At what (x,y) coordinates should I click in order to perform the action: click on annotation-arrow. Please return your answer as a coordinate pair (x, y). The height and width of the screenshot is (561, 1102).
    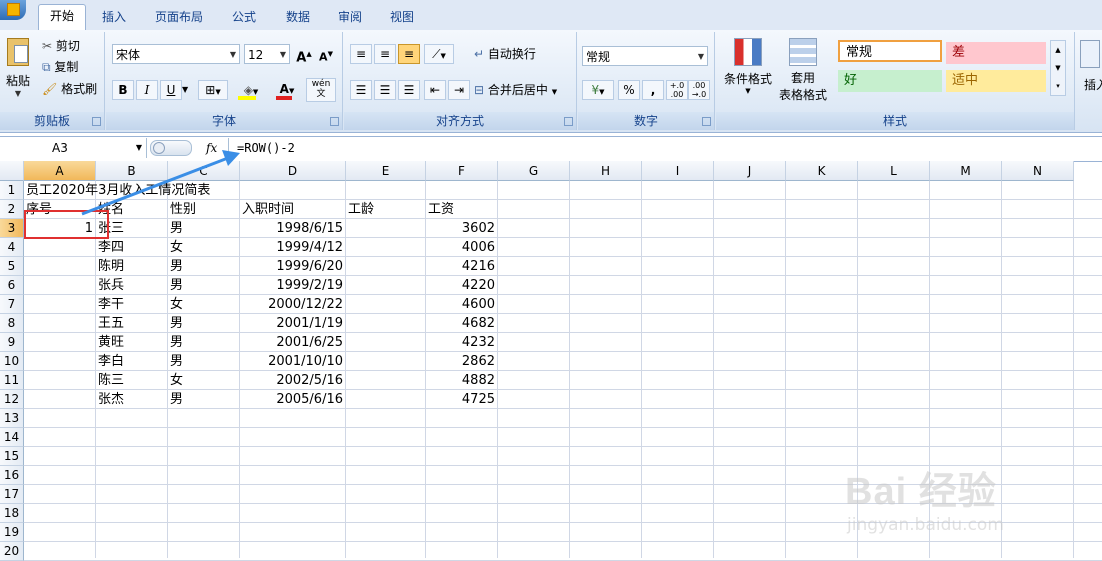
    Looking at the image, I should click on (160, 183).